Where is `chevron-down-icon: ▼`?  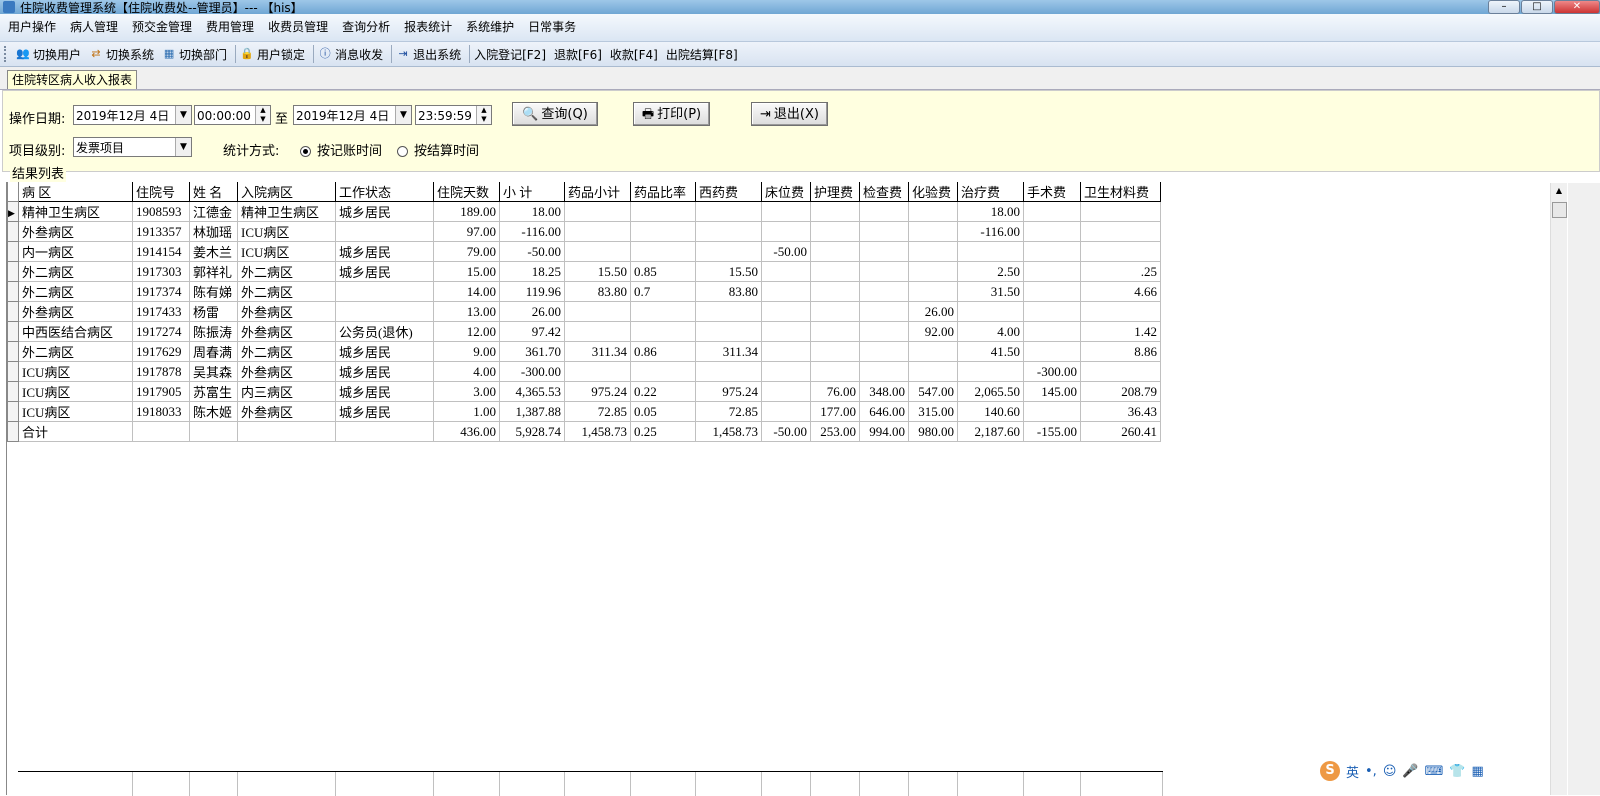
chevron-down-icon: ▼ is located at coordinates (183, 115).